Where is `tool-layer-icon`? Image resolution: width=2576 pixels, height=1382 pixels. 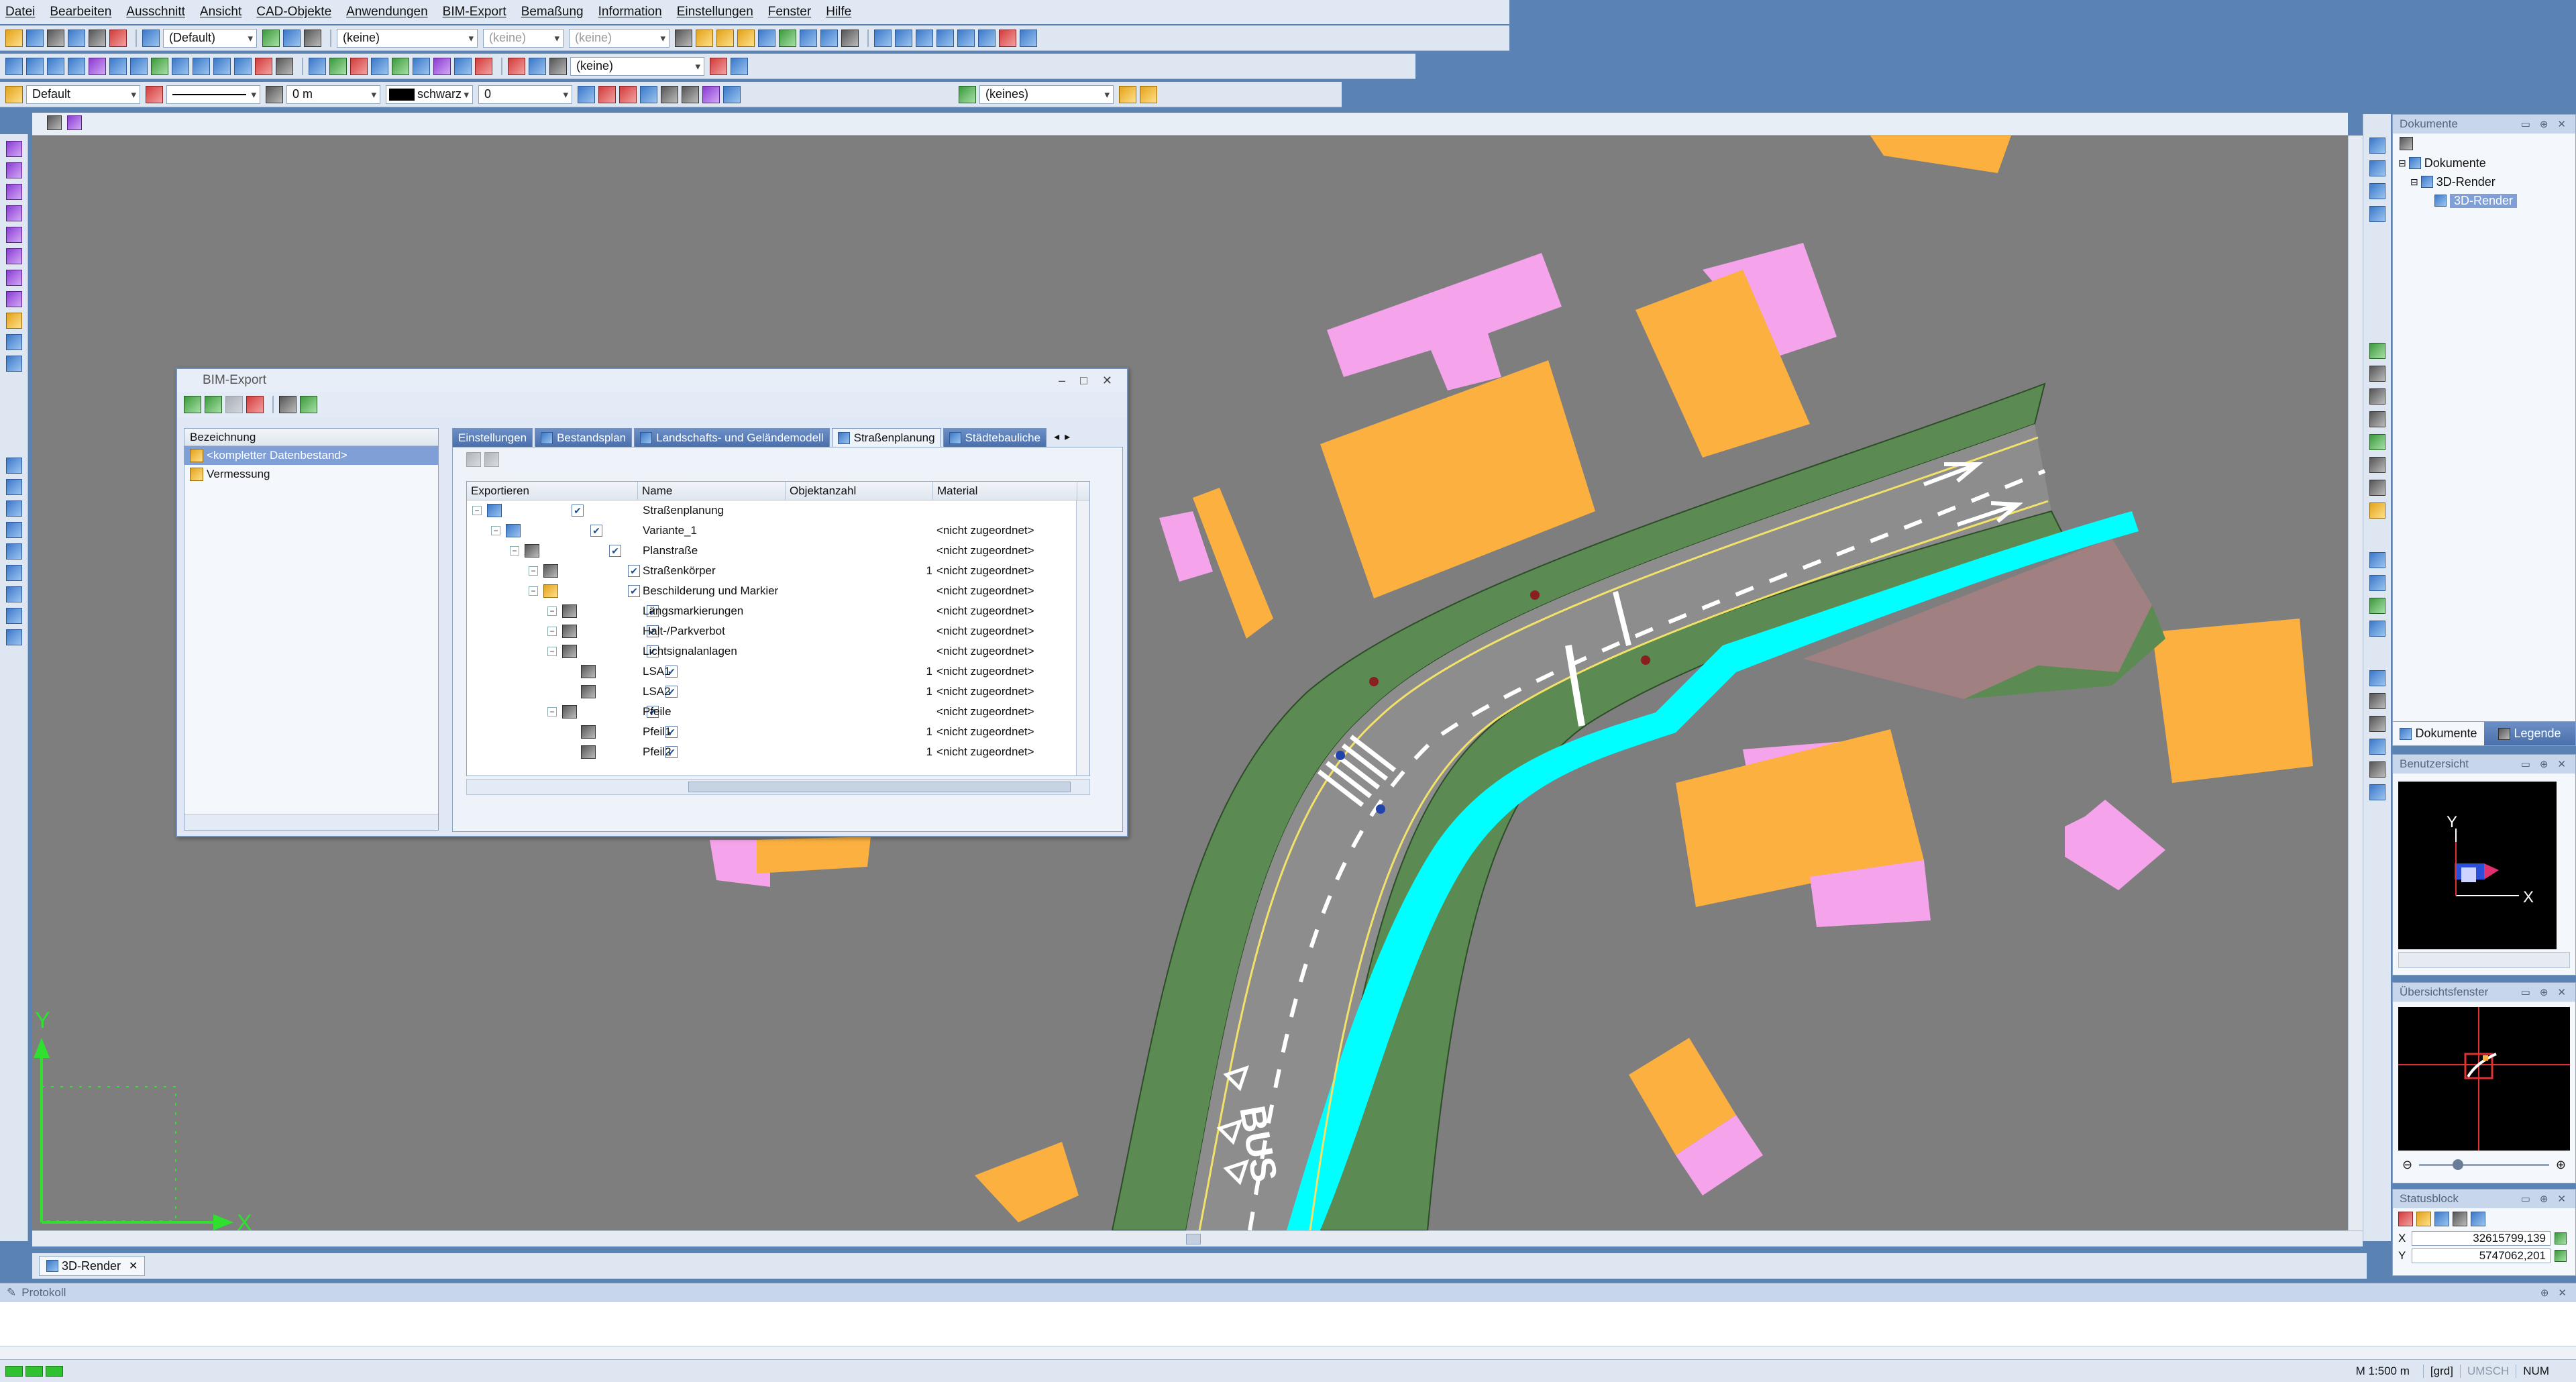
tool-layer-icon is located at coordinates (13, 466).